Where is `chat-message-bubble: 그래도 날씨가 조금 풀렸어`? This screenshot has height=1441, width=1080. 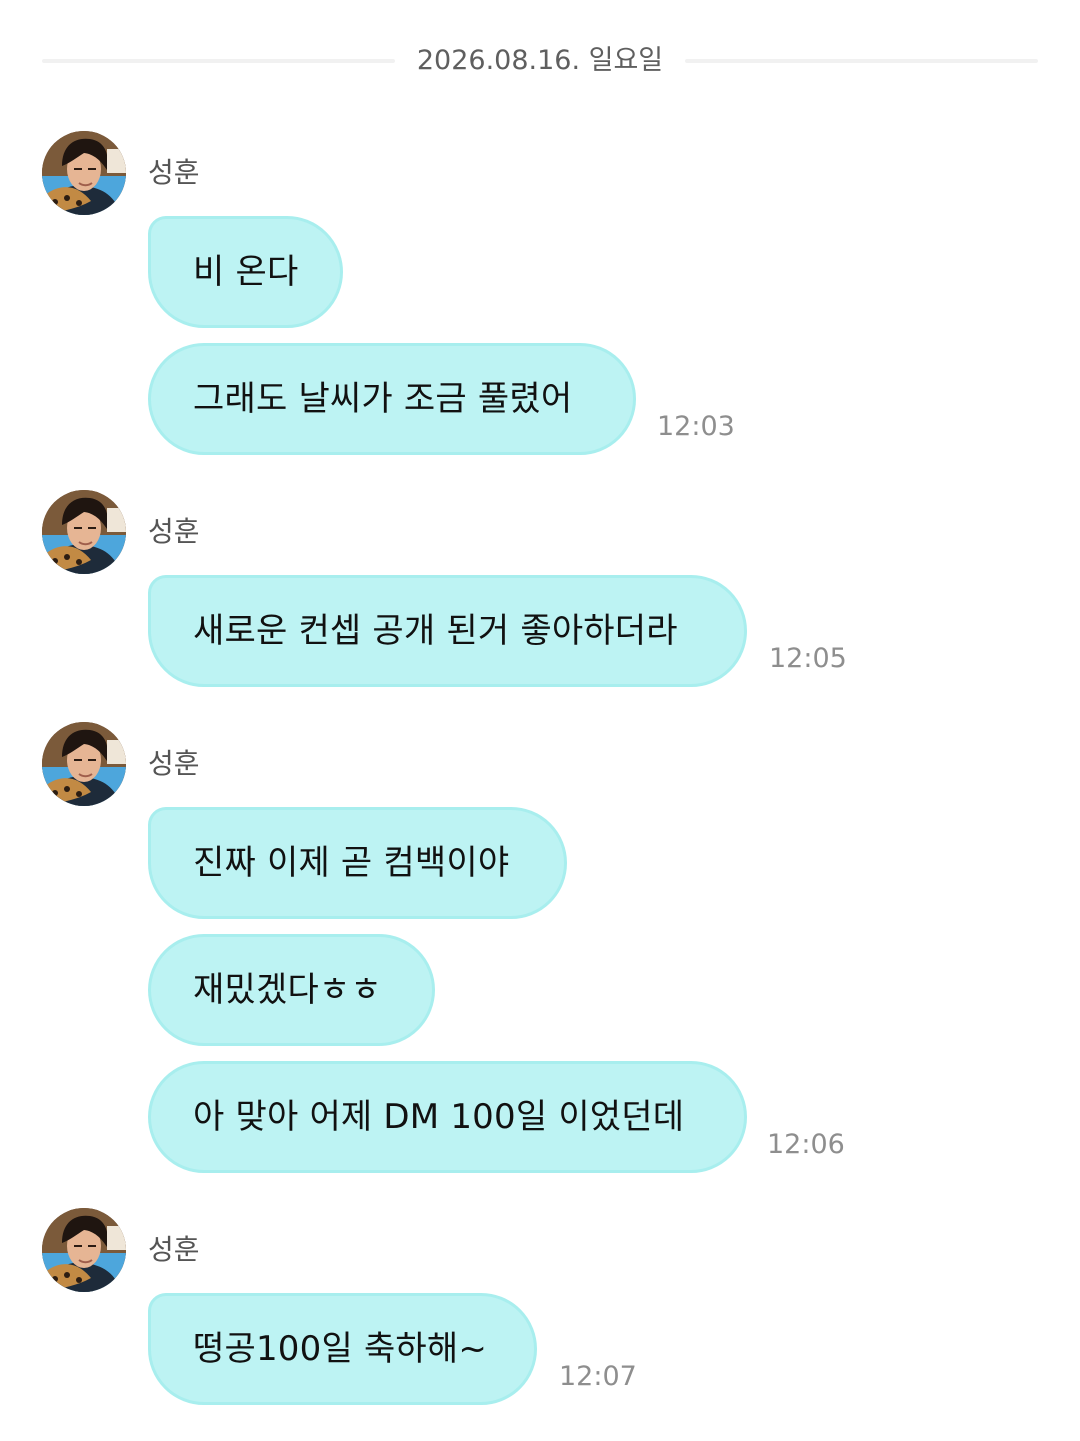
chat-message-bubble: 그래도 날씨가 조금 풀렸어 is located at coordinates (392, 399).